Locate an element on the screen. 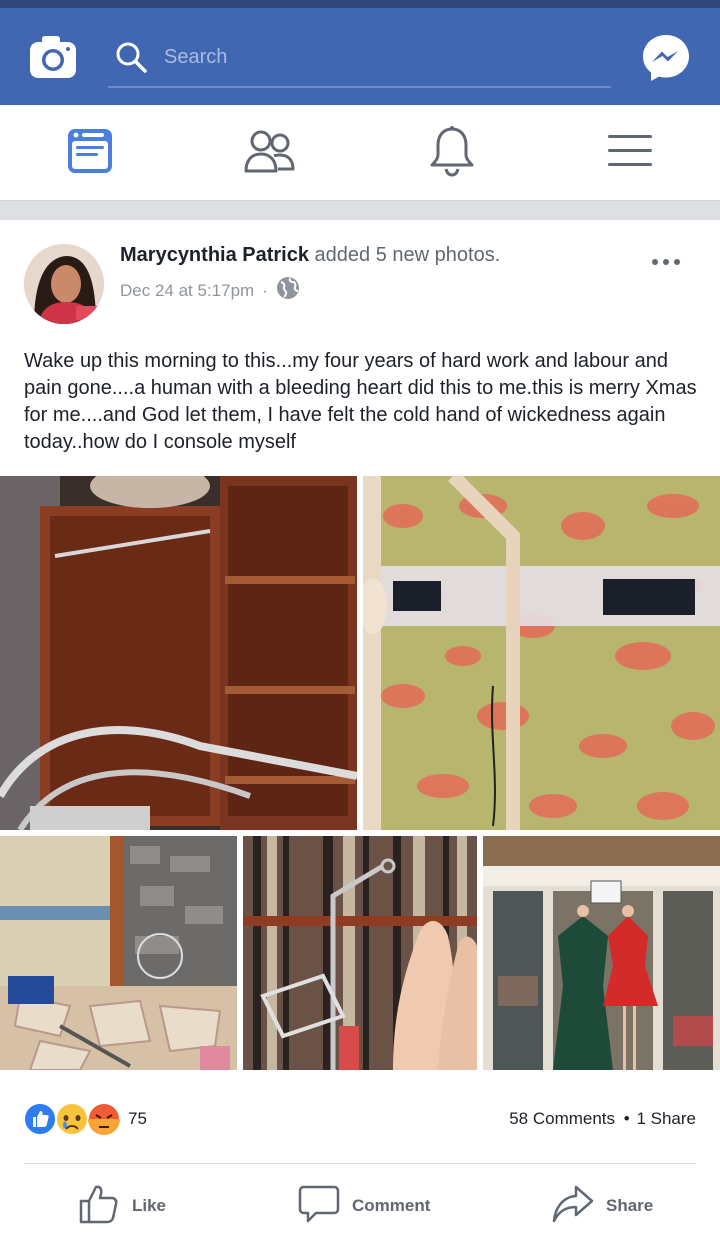 This screenshot has width=720, height=1239. post-options-button is located at coordinates (666, 262).